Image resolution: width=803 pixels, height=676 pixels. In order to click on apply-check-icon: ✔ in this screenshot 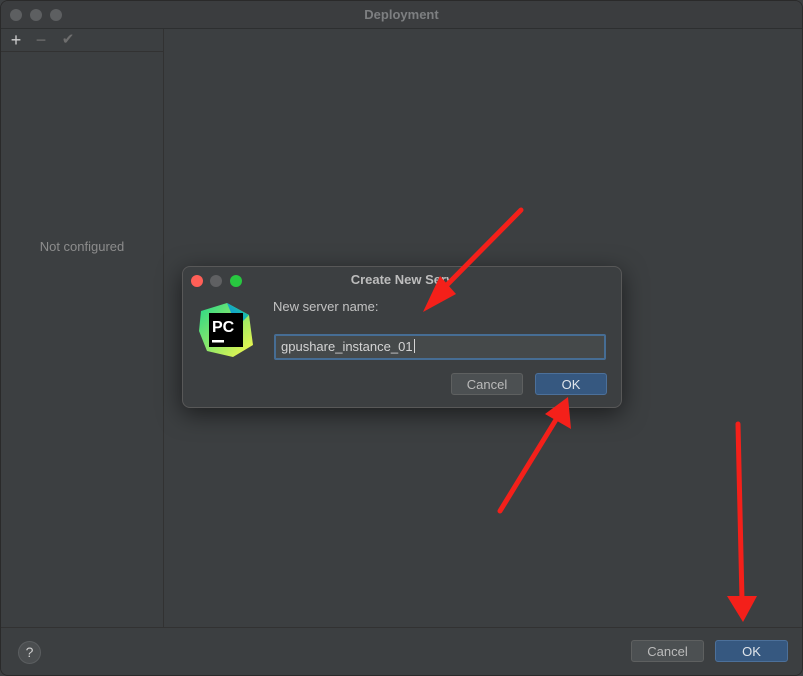, I will do `click(68, 40)`.